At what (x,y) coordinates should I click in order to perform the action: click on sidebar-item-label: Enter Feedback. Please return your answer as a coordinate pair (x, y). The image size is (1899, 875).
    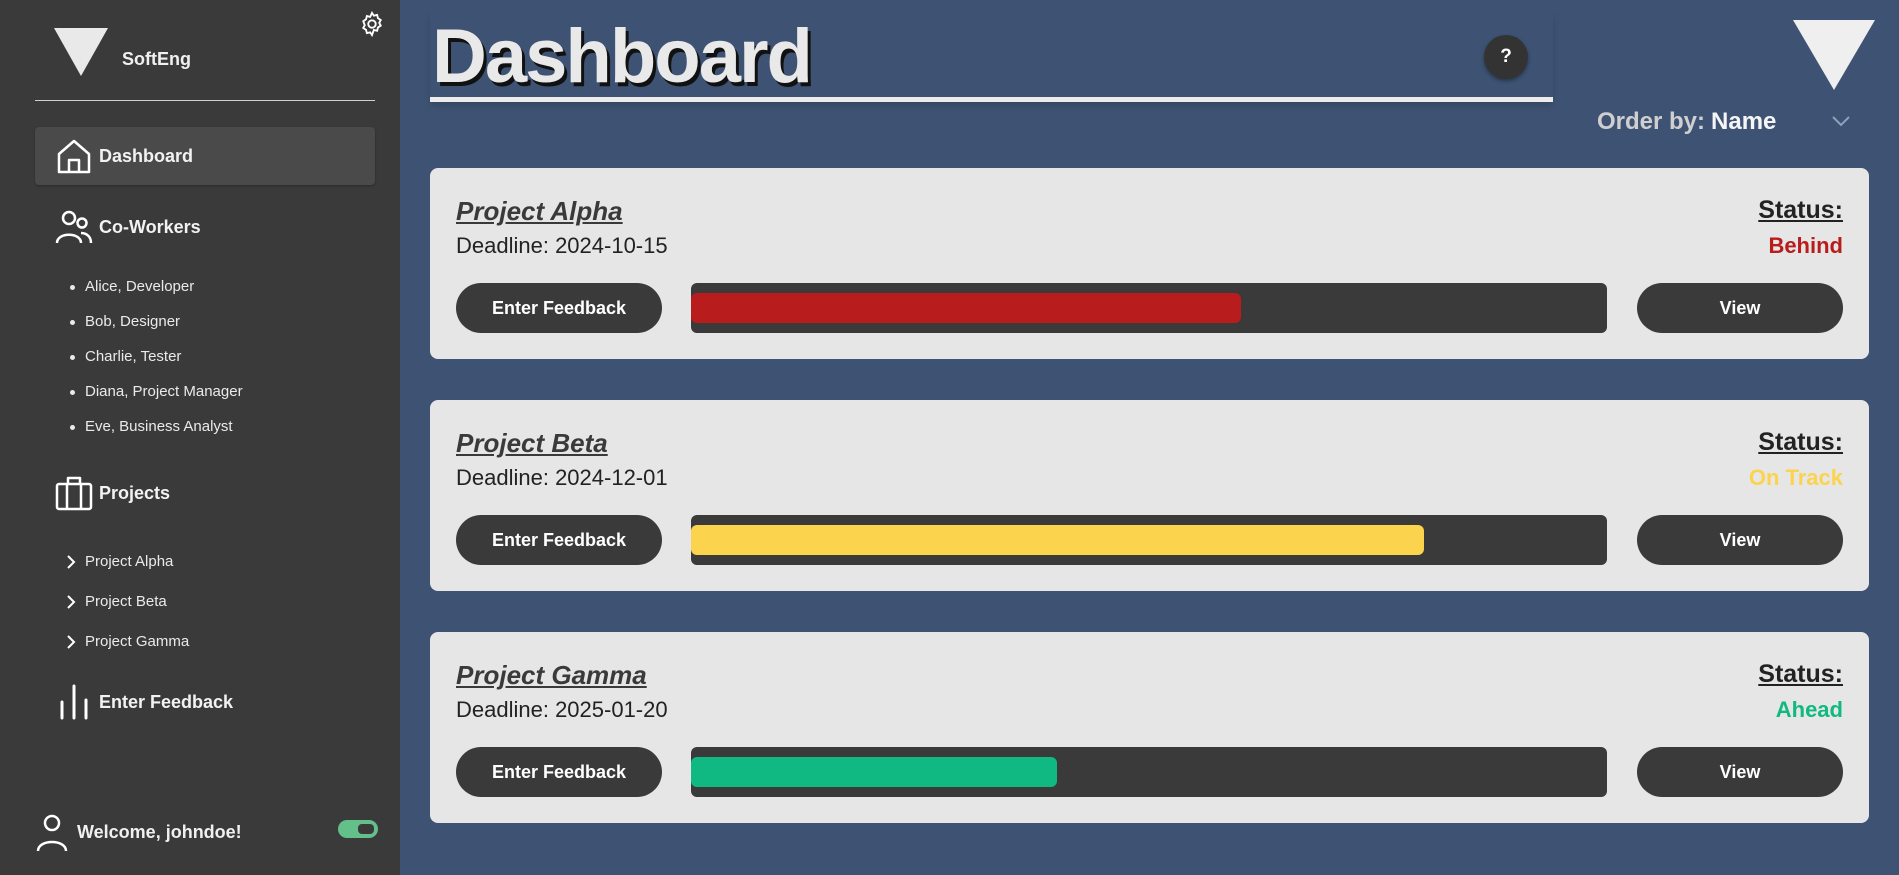
    Looking at the image, I should click on (166, 701).